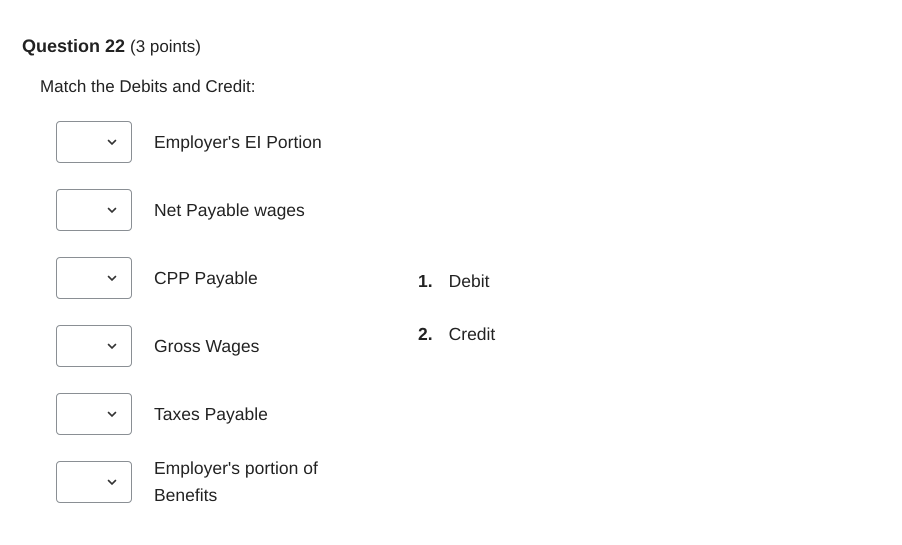 Image resolution: width=902 pixels, height=545 pixels. I want to click on answer-number: 2., so click(425, 334).